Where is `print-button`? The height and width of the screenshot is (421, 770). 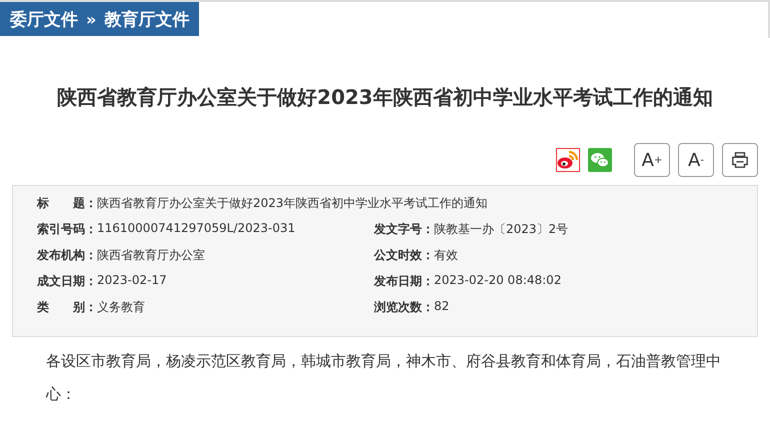
print-button is located at coordinates (740, 160).